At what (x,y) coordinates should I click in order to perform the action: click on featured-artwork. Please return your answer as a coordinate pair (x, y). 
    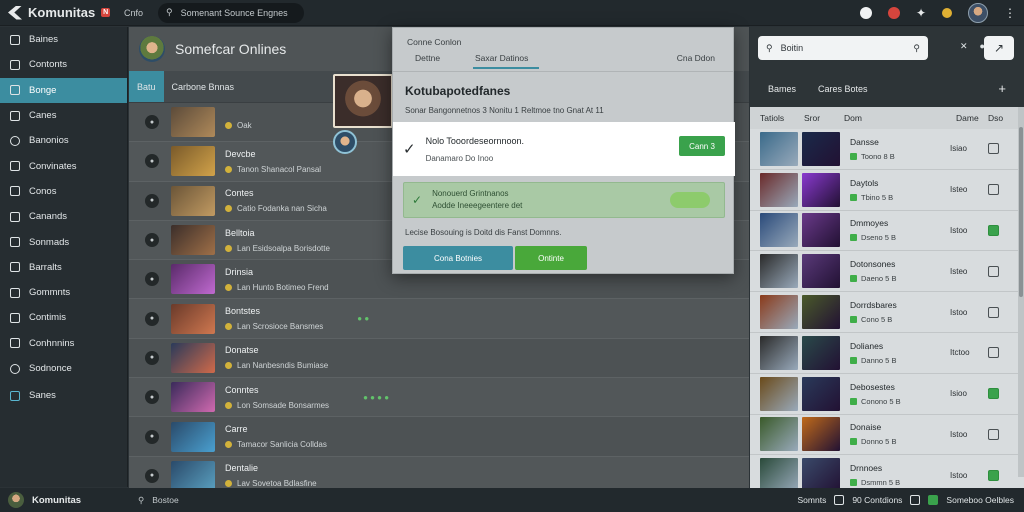
    Looking at the image, I should click on (363, 101).